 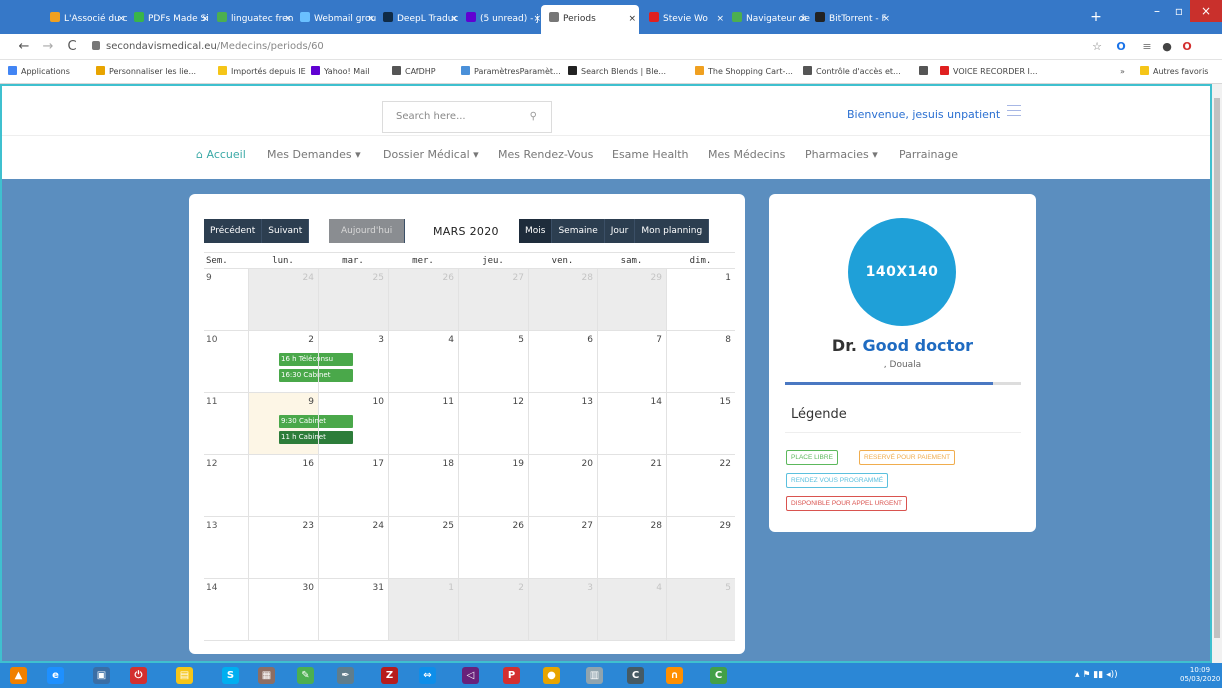 What do you see at coordinates (650, 154) in the screenshot?
I see `nav-esame-health: Esame Health` at bounding box center [650, 154].